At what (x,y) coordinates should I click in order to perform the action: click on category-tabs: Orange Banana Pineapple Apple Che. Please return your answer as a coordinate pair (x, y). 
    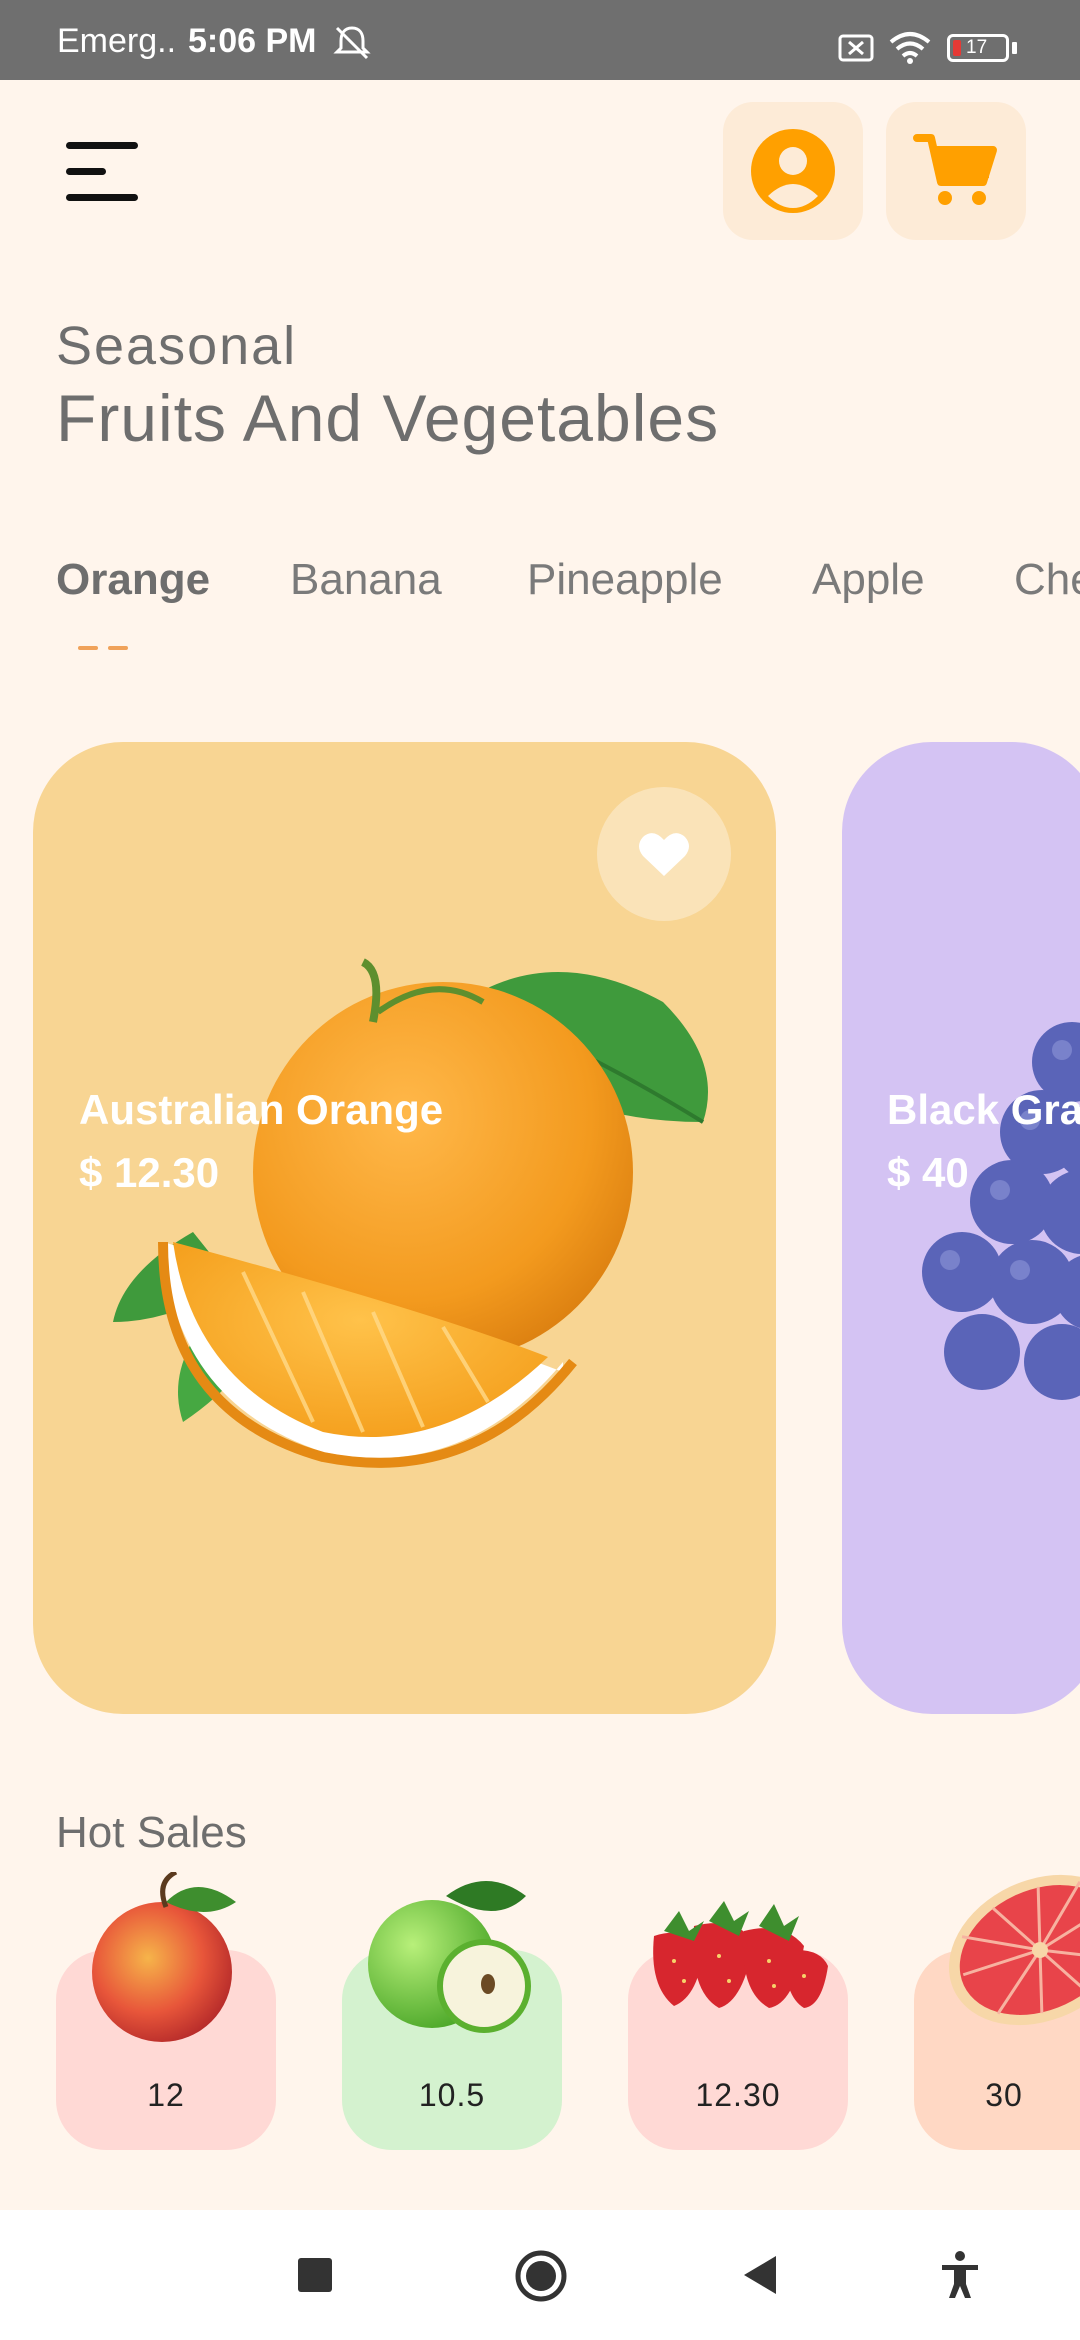
    Looking at the image, I should click on (568, 585).